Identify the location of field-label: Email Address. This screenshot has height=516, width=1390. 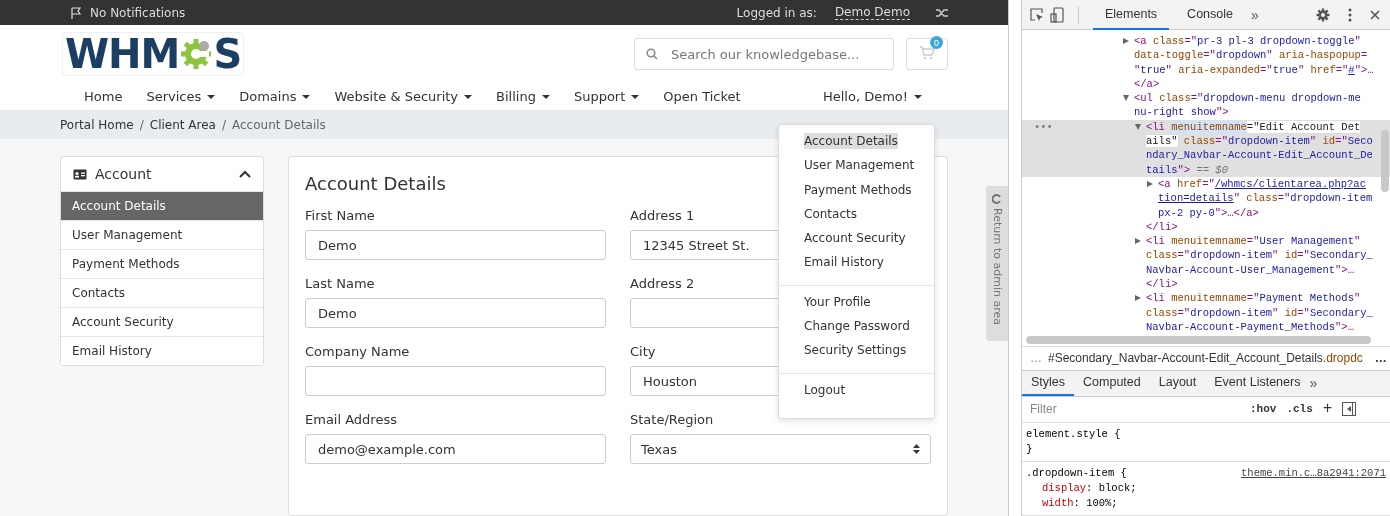
(351, 419).